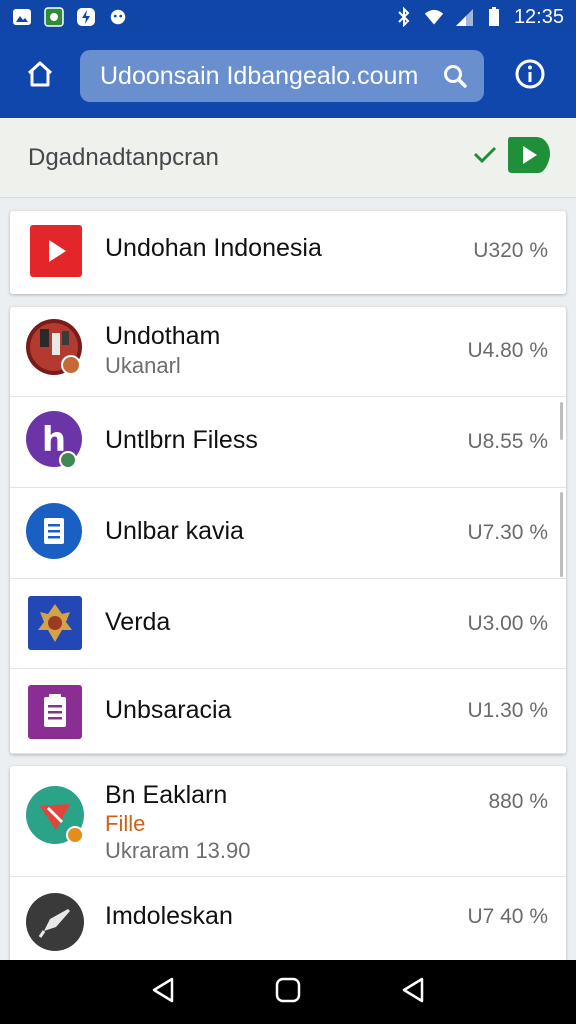  Describe the element at coordinates (288, 711) in the screenshot. I see `list-item: Unbsaracia U1.30 %` at that location.